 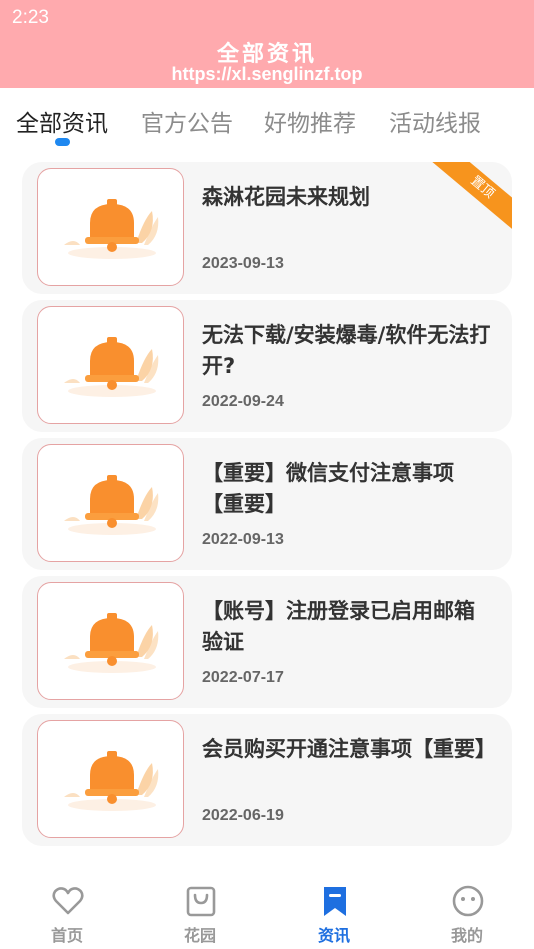 I want to click on article-title: 森淋花园未来规划, so click(x=286, y=197).